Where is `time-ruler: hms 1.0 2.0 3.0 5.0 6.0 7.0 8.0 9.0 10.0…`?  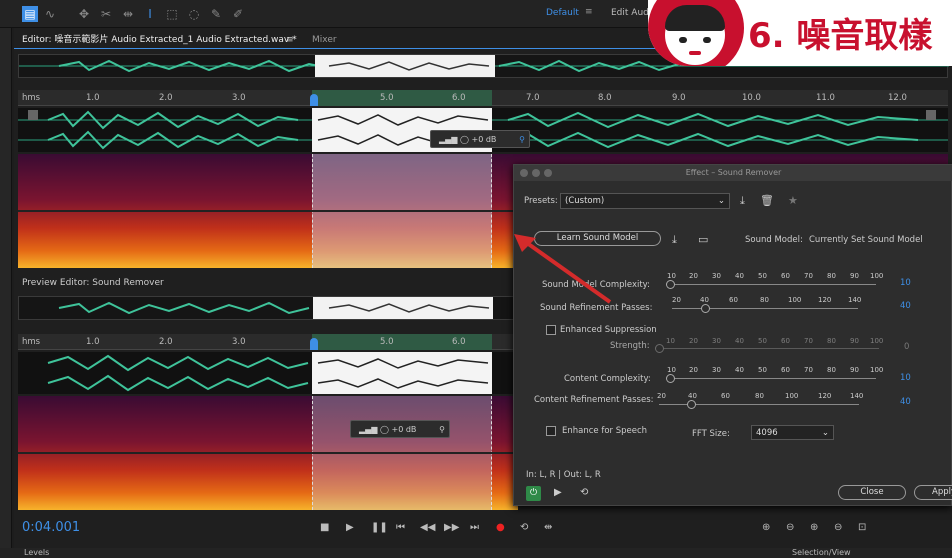 time-ruler: hms 1.0 2.0 3.0 5.0 6.0 7.0 8.0 9.0 10.0… is located at coordinates (483, 98).